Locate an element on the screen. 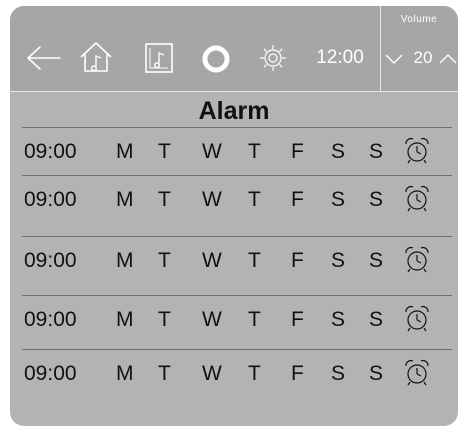 The image size is (469, 430). home-music-icon is located at coordinates (96, 57).